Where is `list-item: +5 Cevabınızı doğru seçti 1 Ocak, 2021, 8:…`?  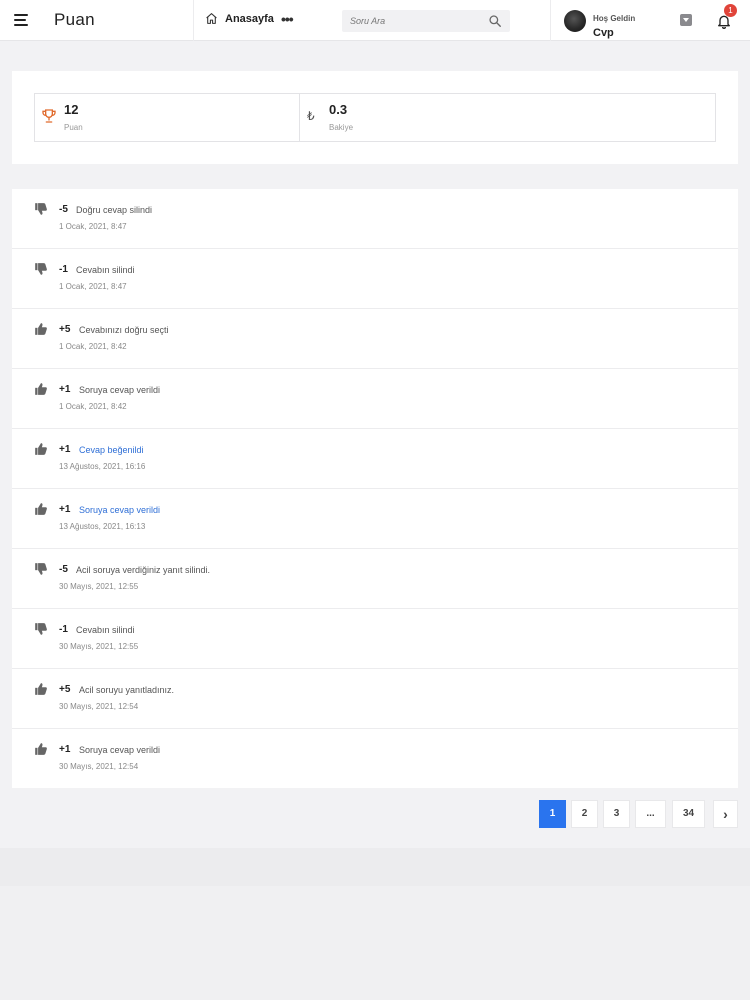
list-item: +5 Cevabınızı doğru seçti 1 Ocak, 2021, 8:… is located at coordinates (375, 339).